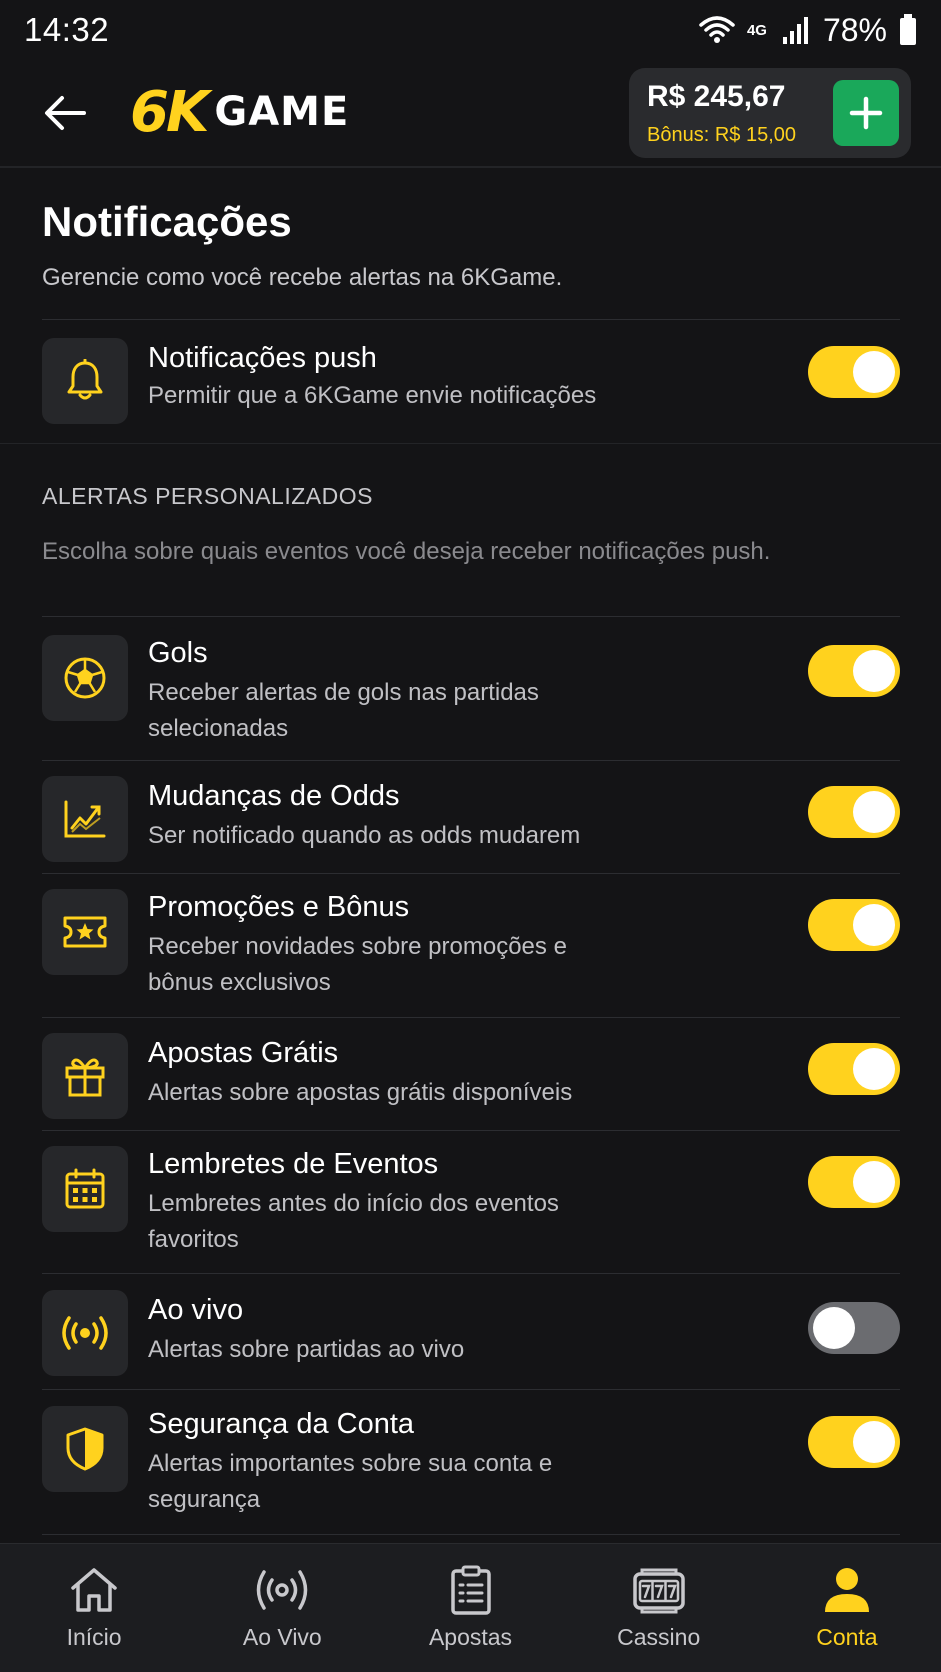 This screenshot has width=941, height=1672. I want to click on wifi-icon, so click(717, 30).